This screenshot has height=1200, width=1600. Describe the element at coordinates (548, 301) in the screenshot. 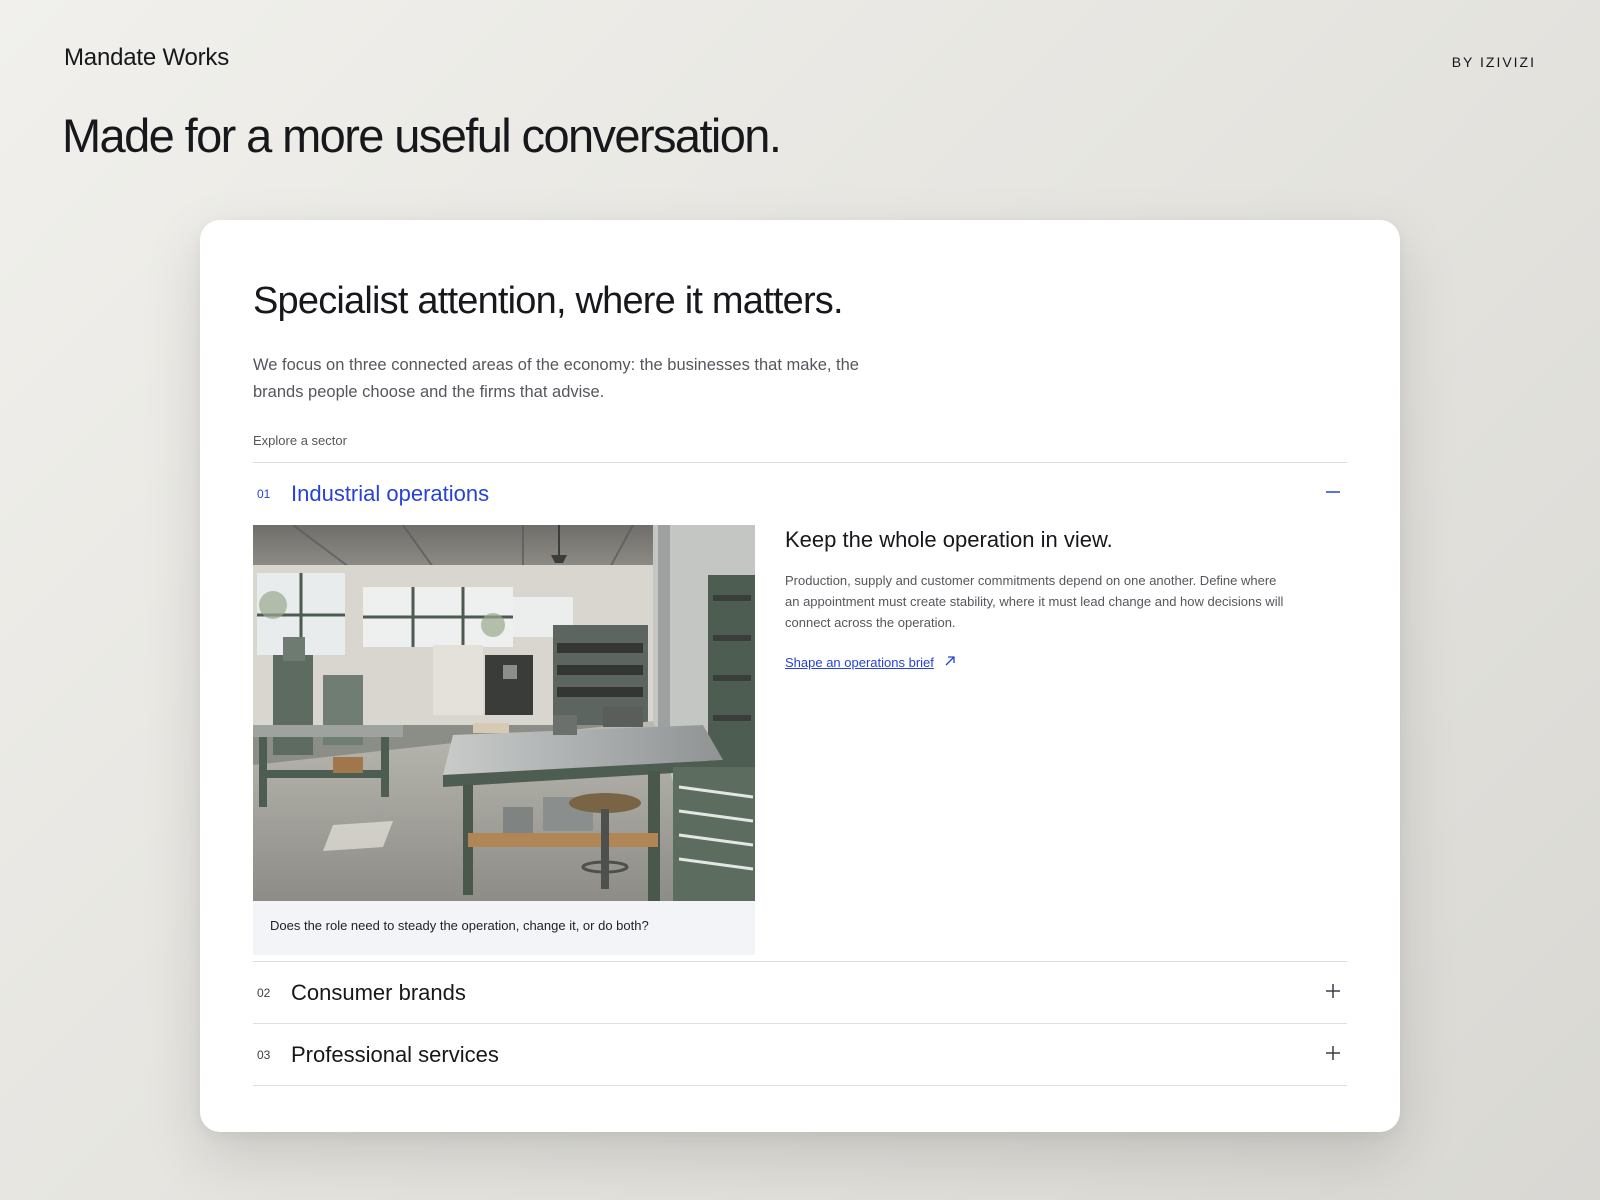

I see `card-title: Specialist attention, where it matters.` at that location.